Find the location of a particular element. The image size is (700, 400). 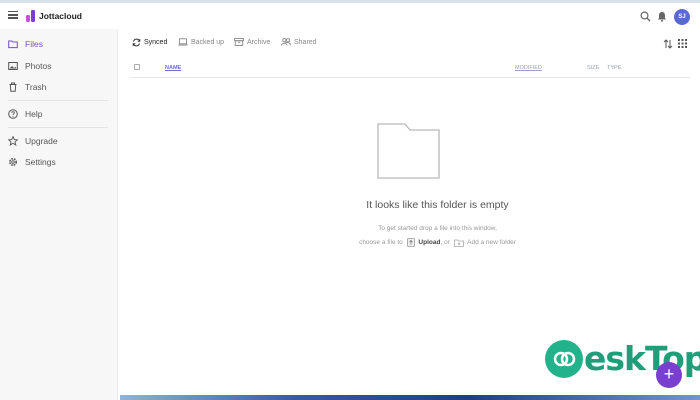

menu-icon is located at coordinates (13, 15).